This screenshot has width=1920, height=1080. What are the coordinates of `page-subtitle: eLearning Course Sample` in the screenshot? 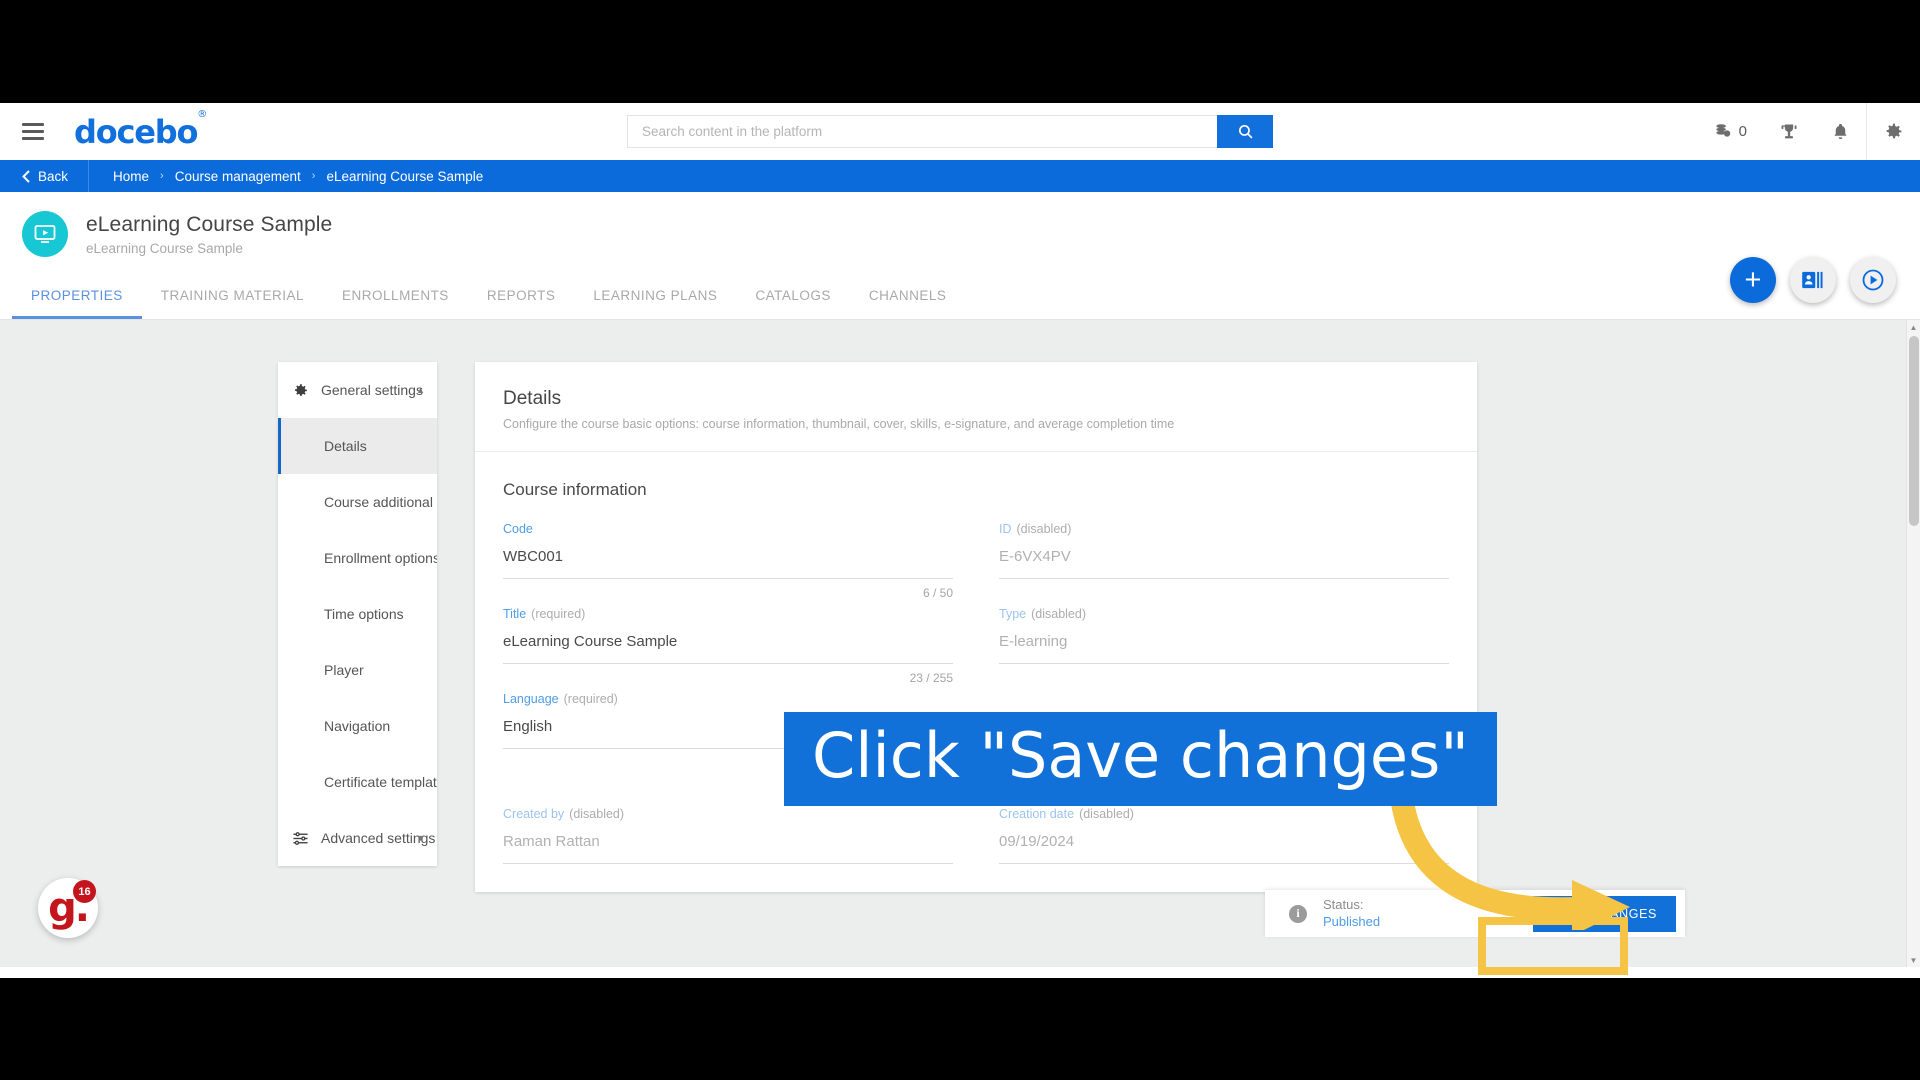 It's located at (164, 248).